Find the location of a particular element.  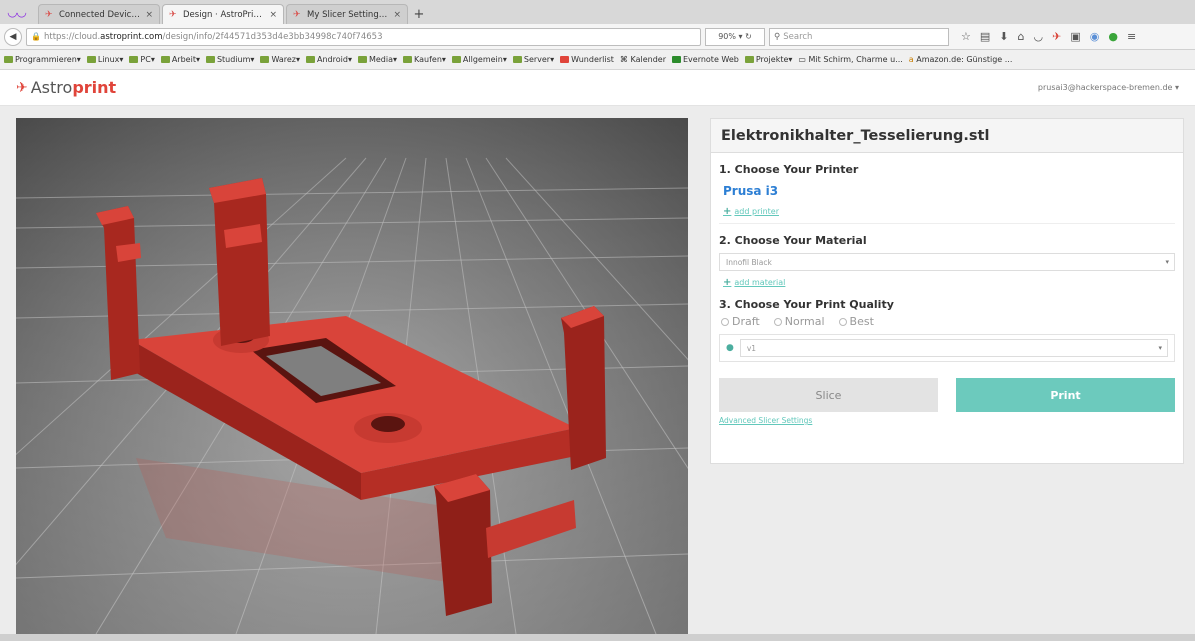

pocket-icon: ◡ is located at coordinates (1038, 36).